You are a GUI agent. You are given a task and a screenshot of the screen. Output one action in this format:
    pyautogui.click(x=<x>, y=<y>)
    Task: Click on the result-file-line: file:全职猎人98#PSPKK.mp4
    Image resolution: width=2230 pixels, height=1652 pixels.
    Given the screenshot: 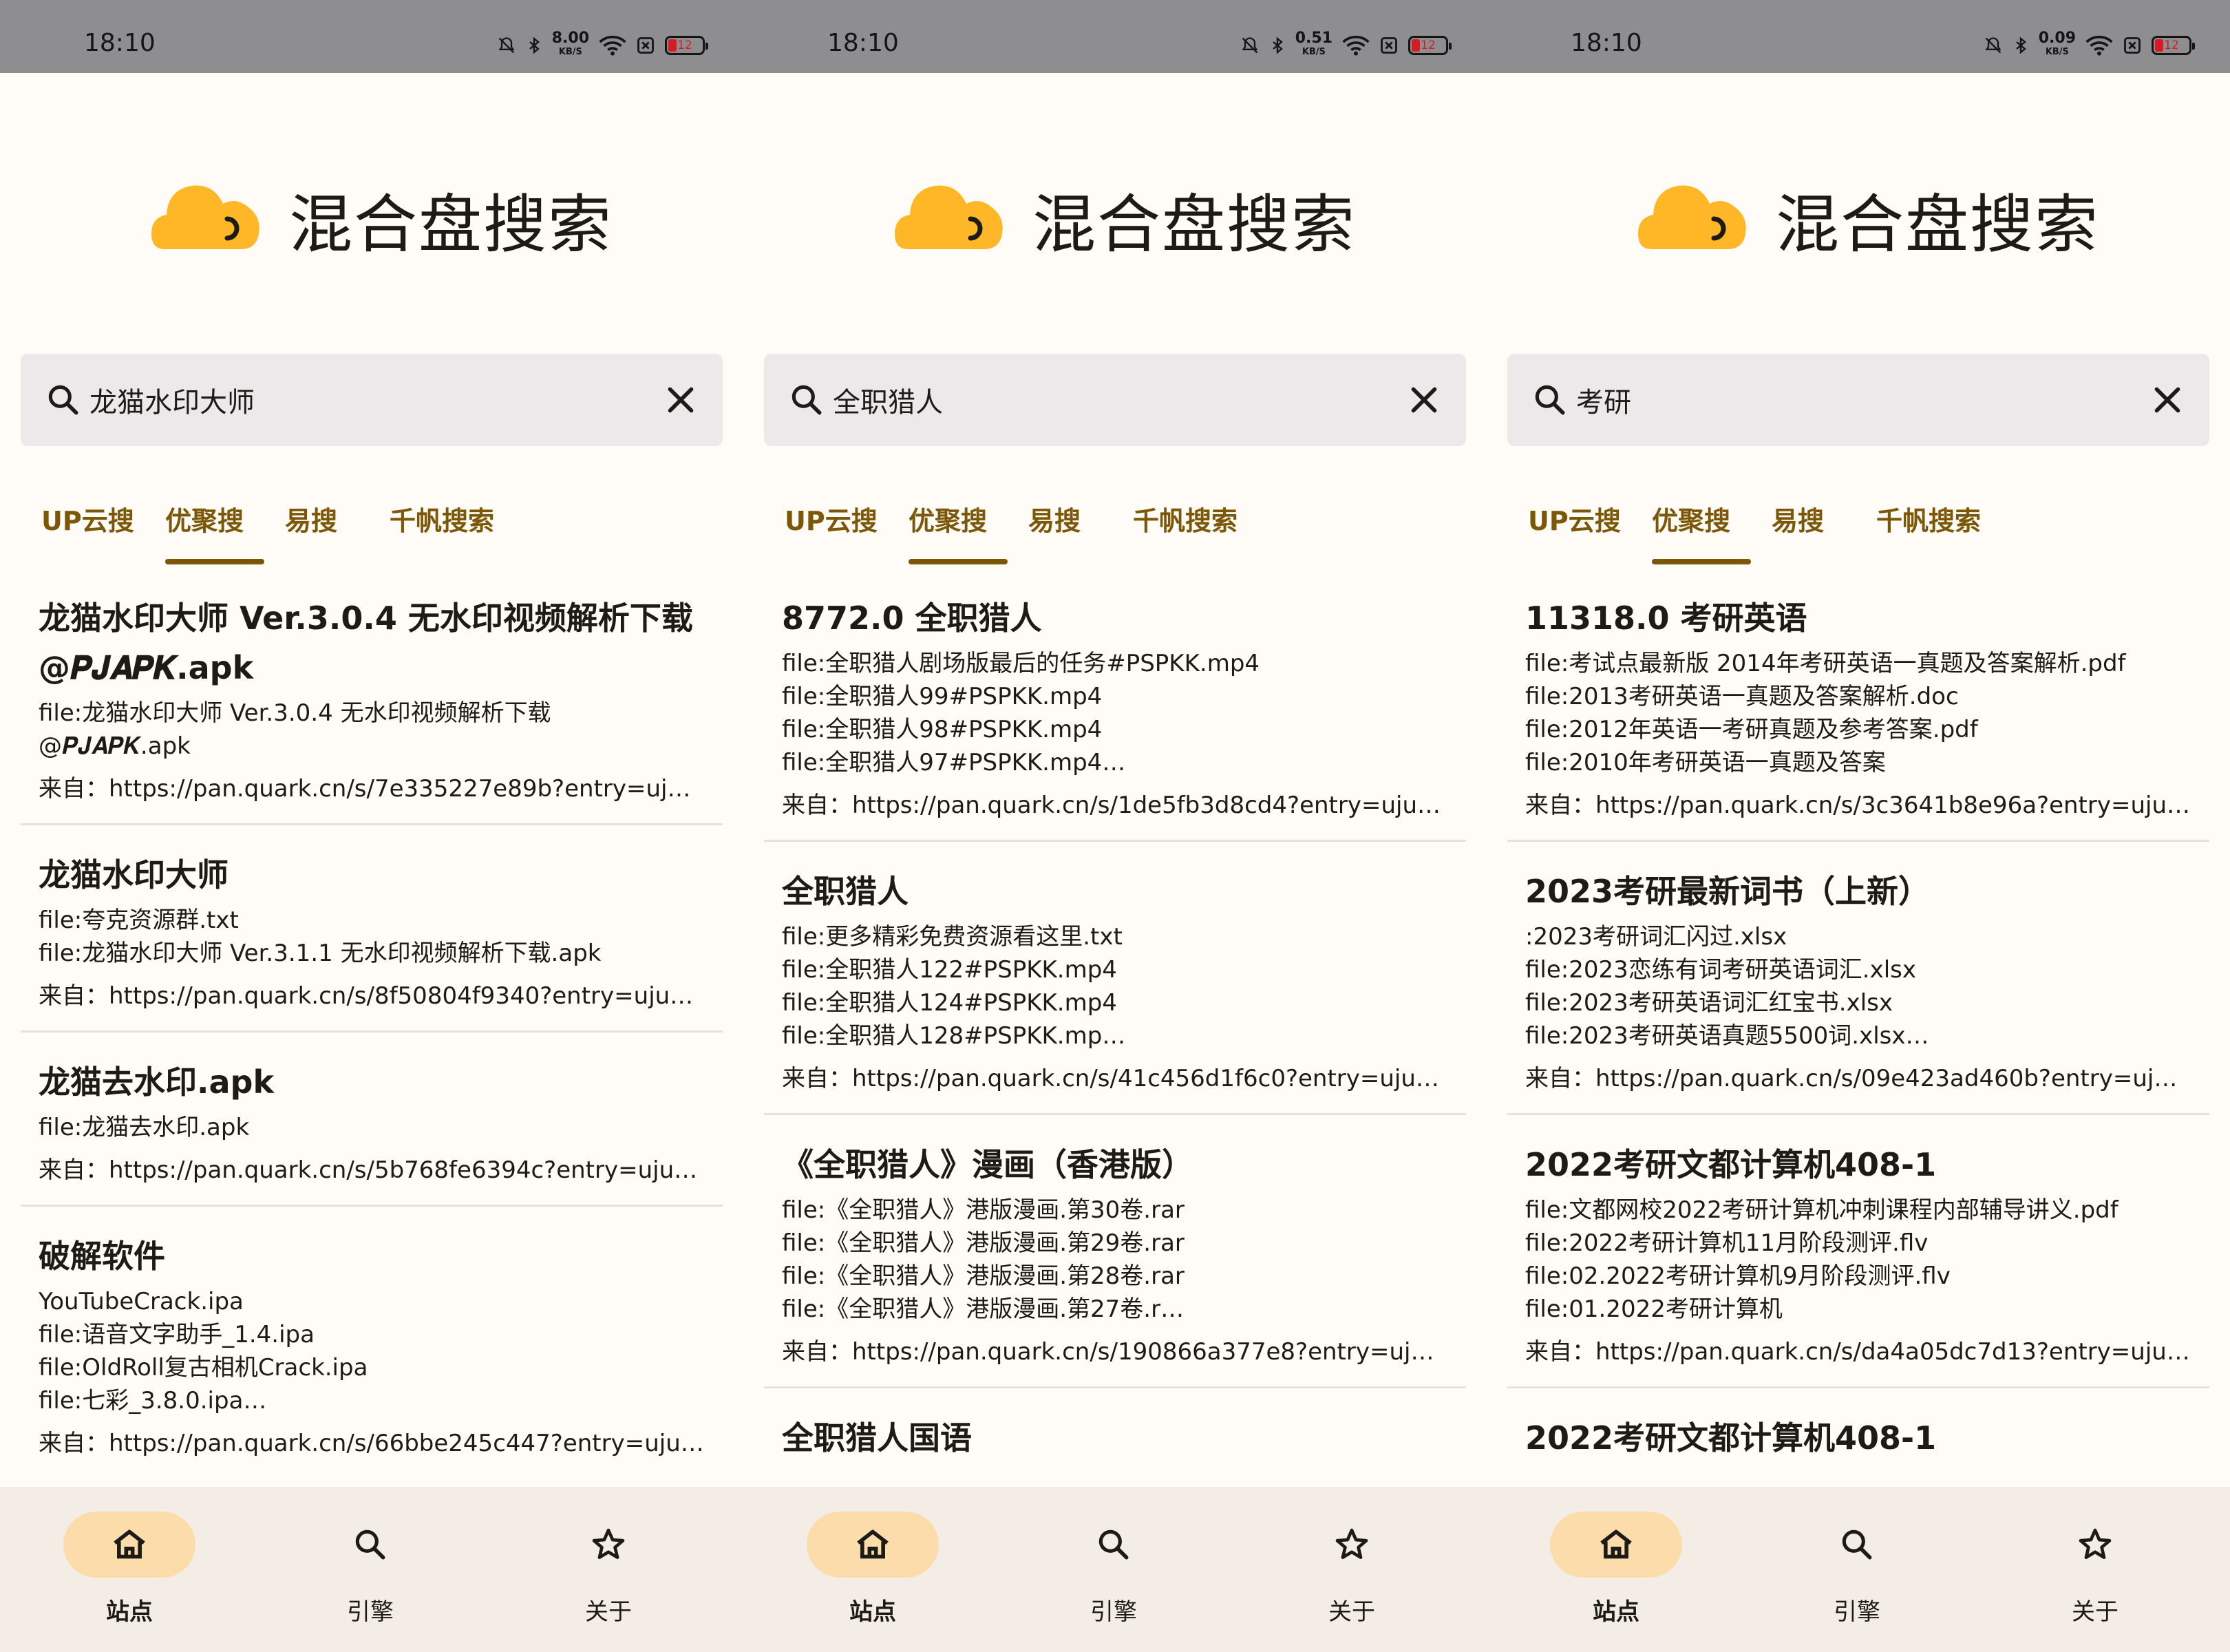 What is the action you would take?
    pyautogui.click(x=942, y=730)
    